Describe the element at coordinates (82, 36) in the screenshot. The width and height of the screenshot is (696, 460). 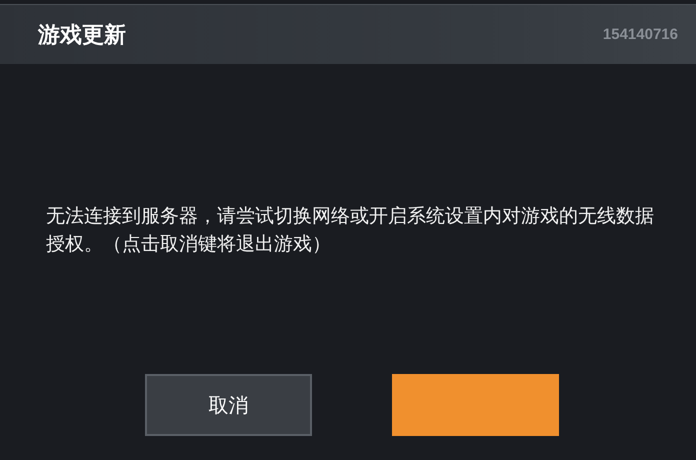
I see `dialog-title: 游戏更新` at that location.